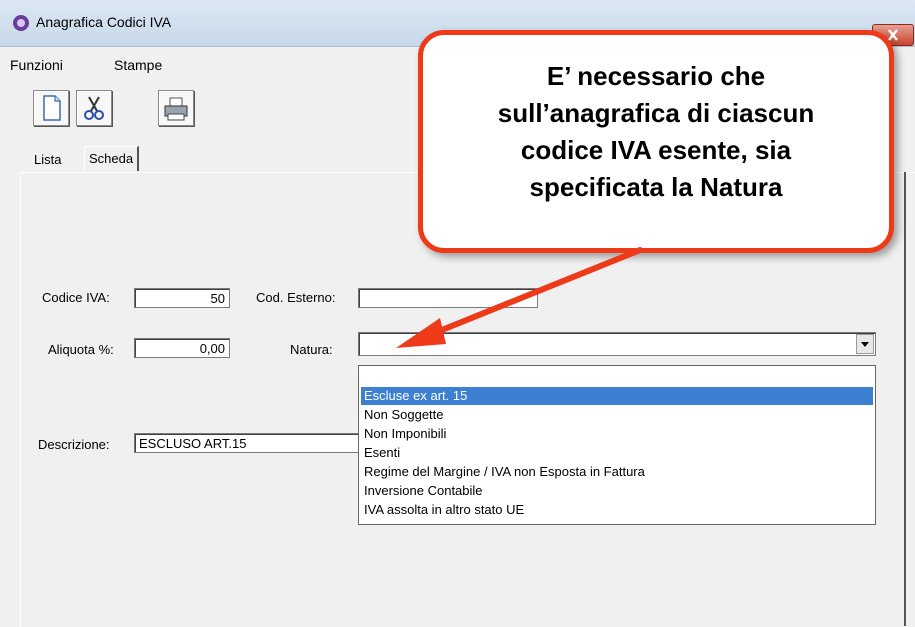 The width and height of the screenshot is (915, 627). What do you see at coordinates (519, 297) in the screenshot?
I see `callout-arrow` at bounding box center [519, 297].